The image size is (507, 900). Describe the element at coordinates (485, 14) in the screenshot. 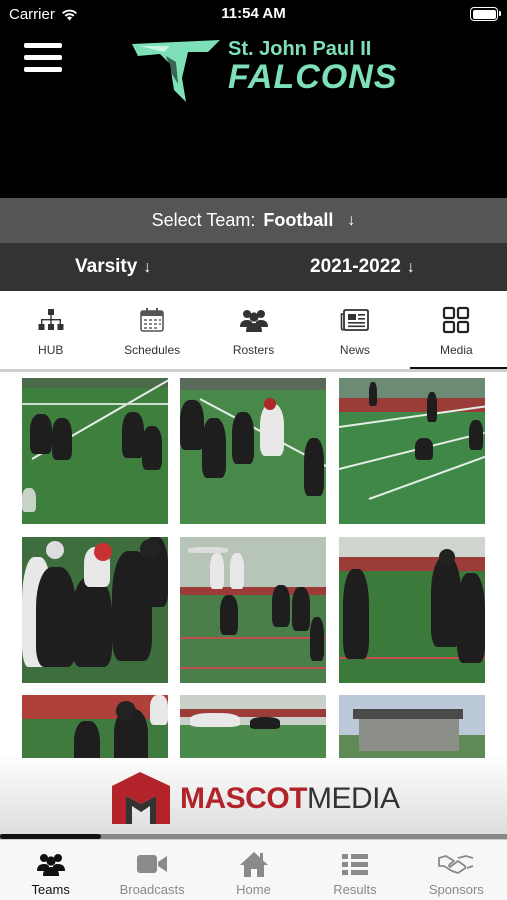

I see `battery-icon` at that location.